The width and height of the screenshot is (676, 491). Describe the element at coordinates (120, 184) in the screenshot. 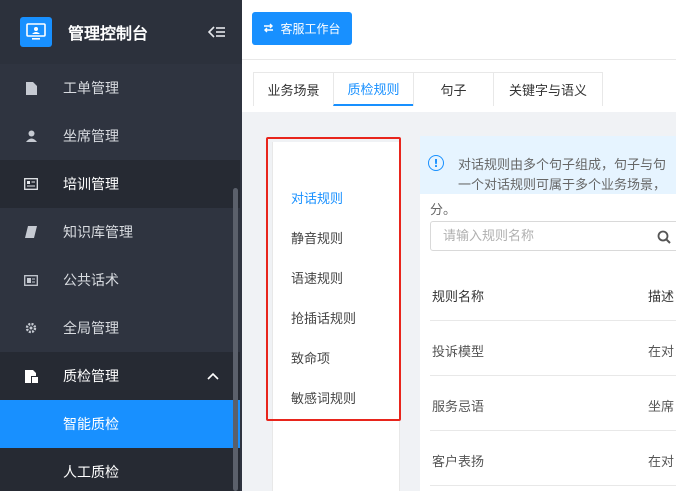

I see `sidebar-item-training: 培训管理` at that location.